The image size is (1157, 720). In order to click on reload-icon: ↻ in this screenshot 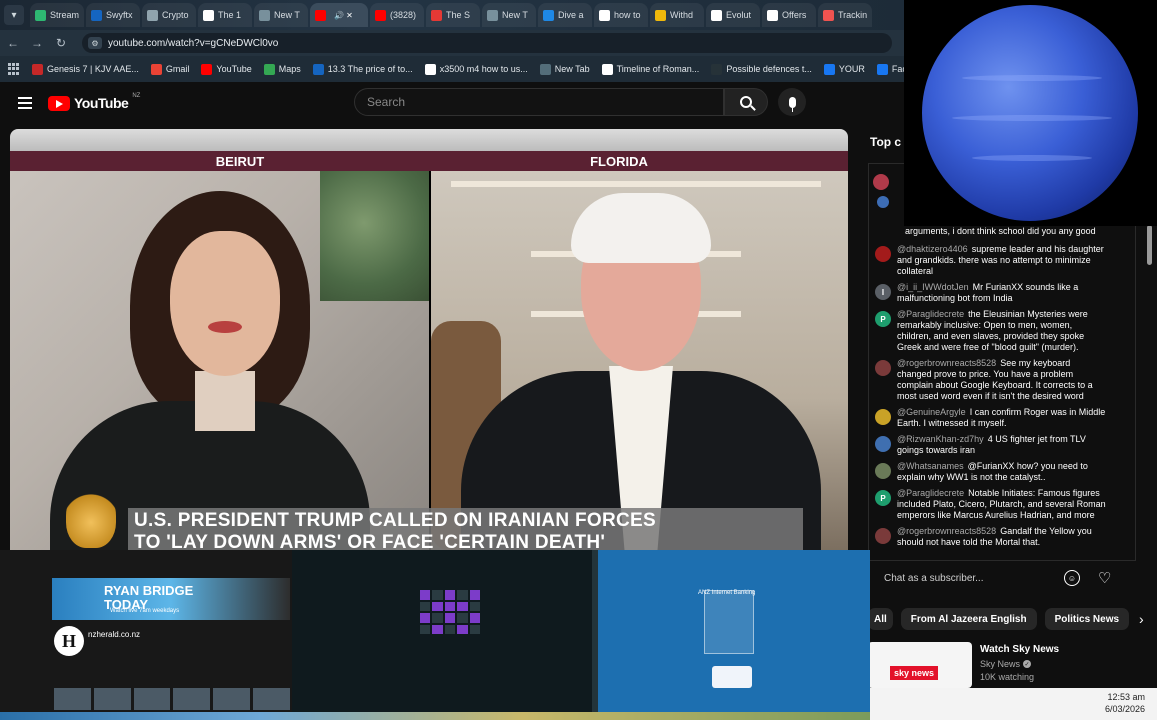, I will do `click(61, 43)`.